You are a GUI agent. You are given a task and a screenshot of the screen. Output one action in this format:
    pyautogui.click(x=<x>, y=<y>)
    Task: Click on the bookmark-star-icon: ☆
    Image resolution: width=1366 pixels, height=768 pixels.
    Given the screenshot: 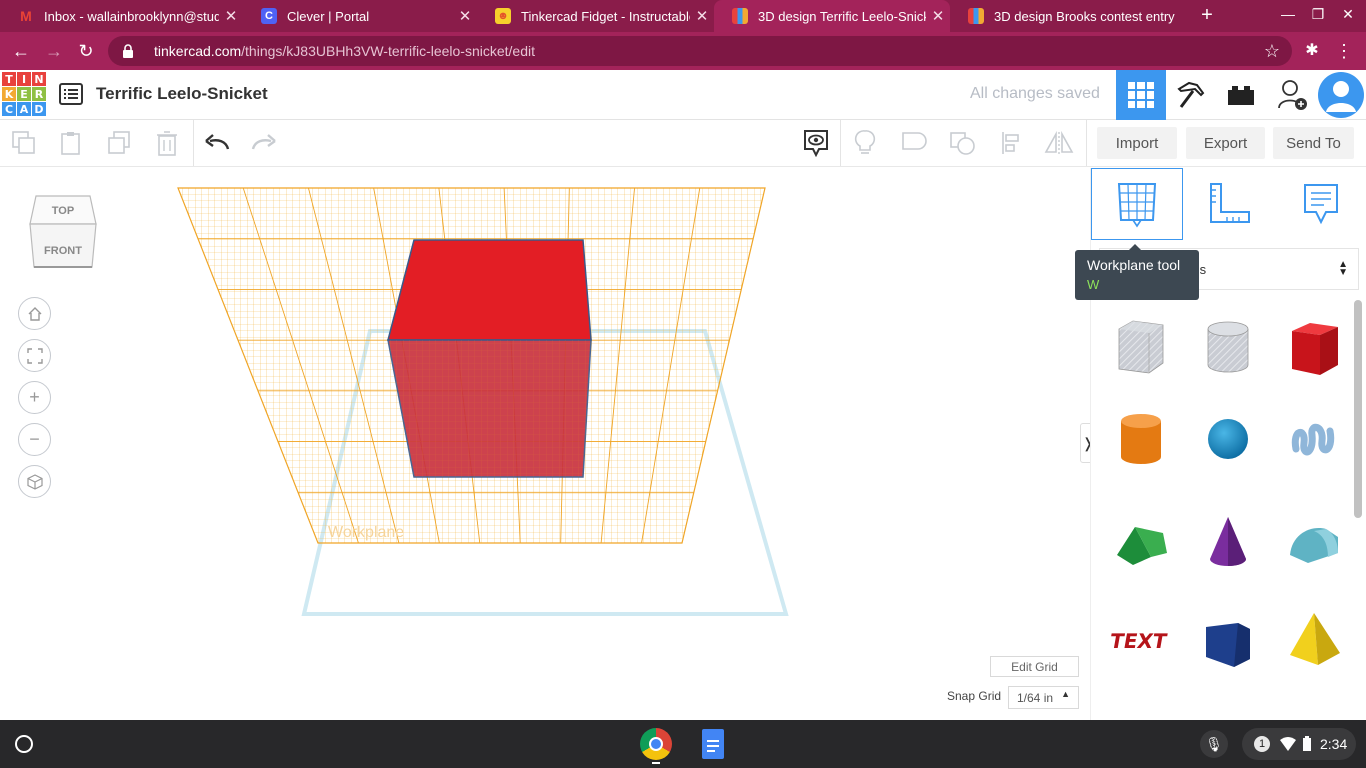 What is the action you would take?
    pyautogui.click(x=1272, y=51)
    